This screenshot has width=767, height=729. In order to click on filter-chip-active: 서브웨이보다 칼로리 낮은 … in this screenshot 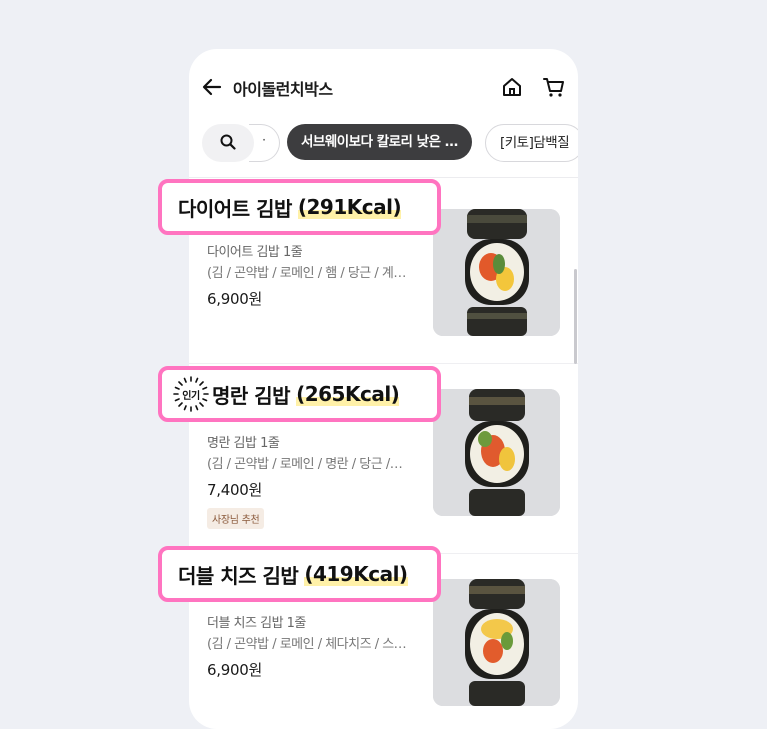, I will do `click(379, 142)`.